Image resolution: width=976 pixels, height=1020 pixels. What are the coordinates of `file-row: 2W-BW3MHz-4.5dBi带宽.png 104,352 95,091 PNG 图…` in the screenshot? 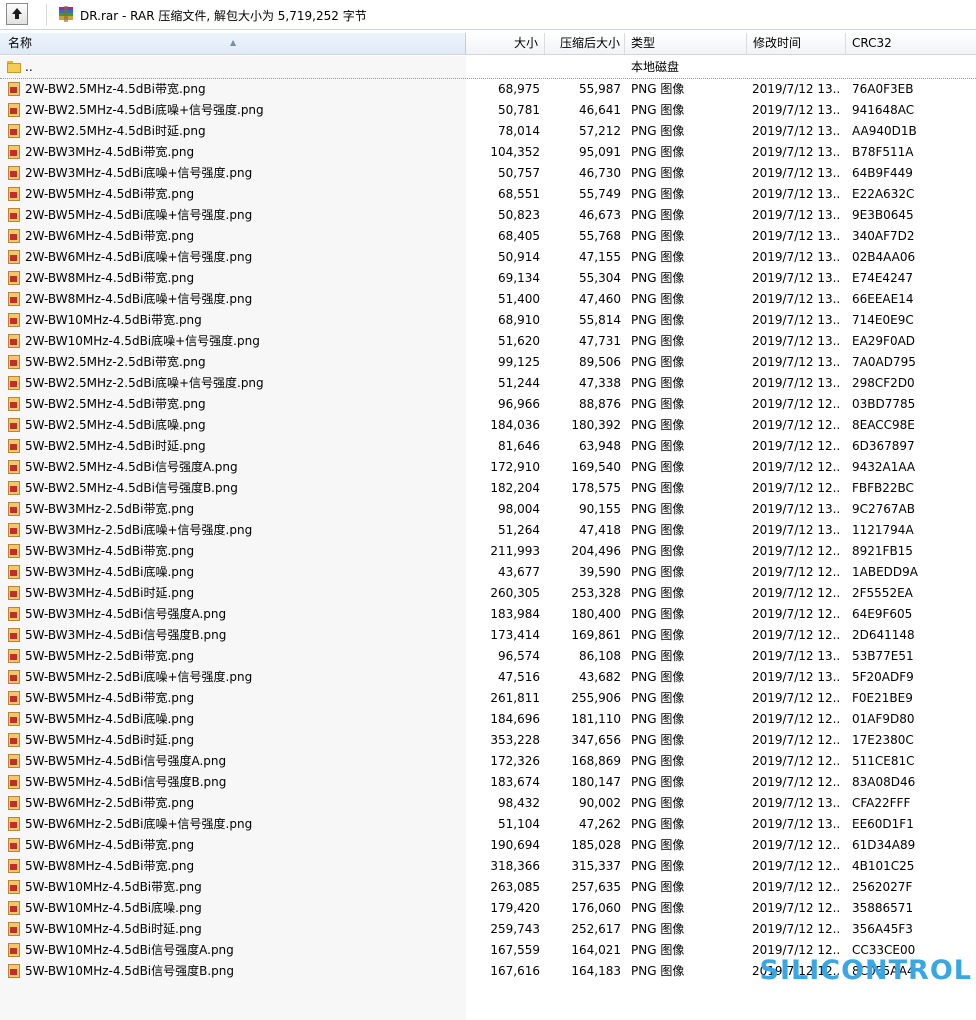 It's located at (488, 152).